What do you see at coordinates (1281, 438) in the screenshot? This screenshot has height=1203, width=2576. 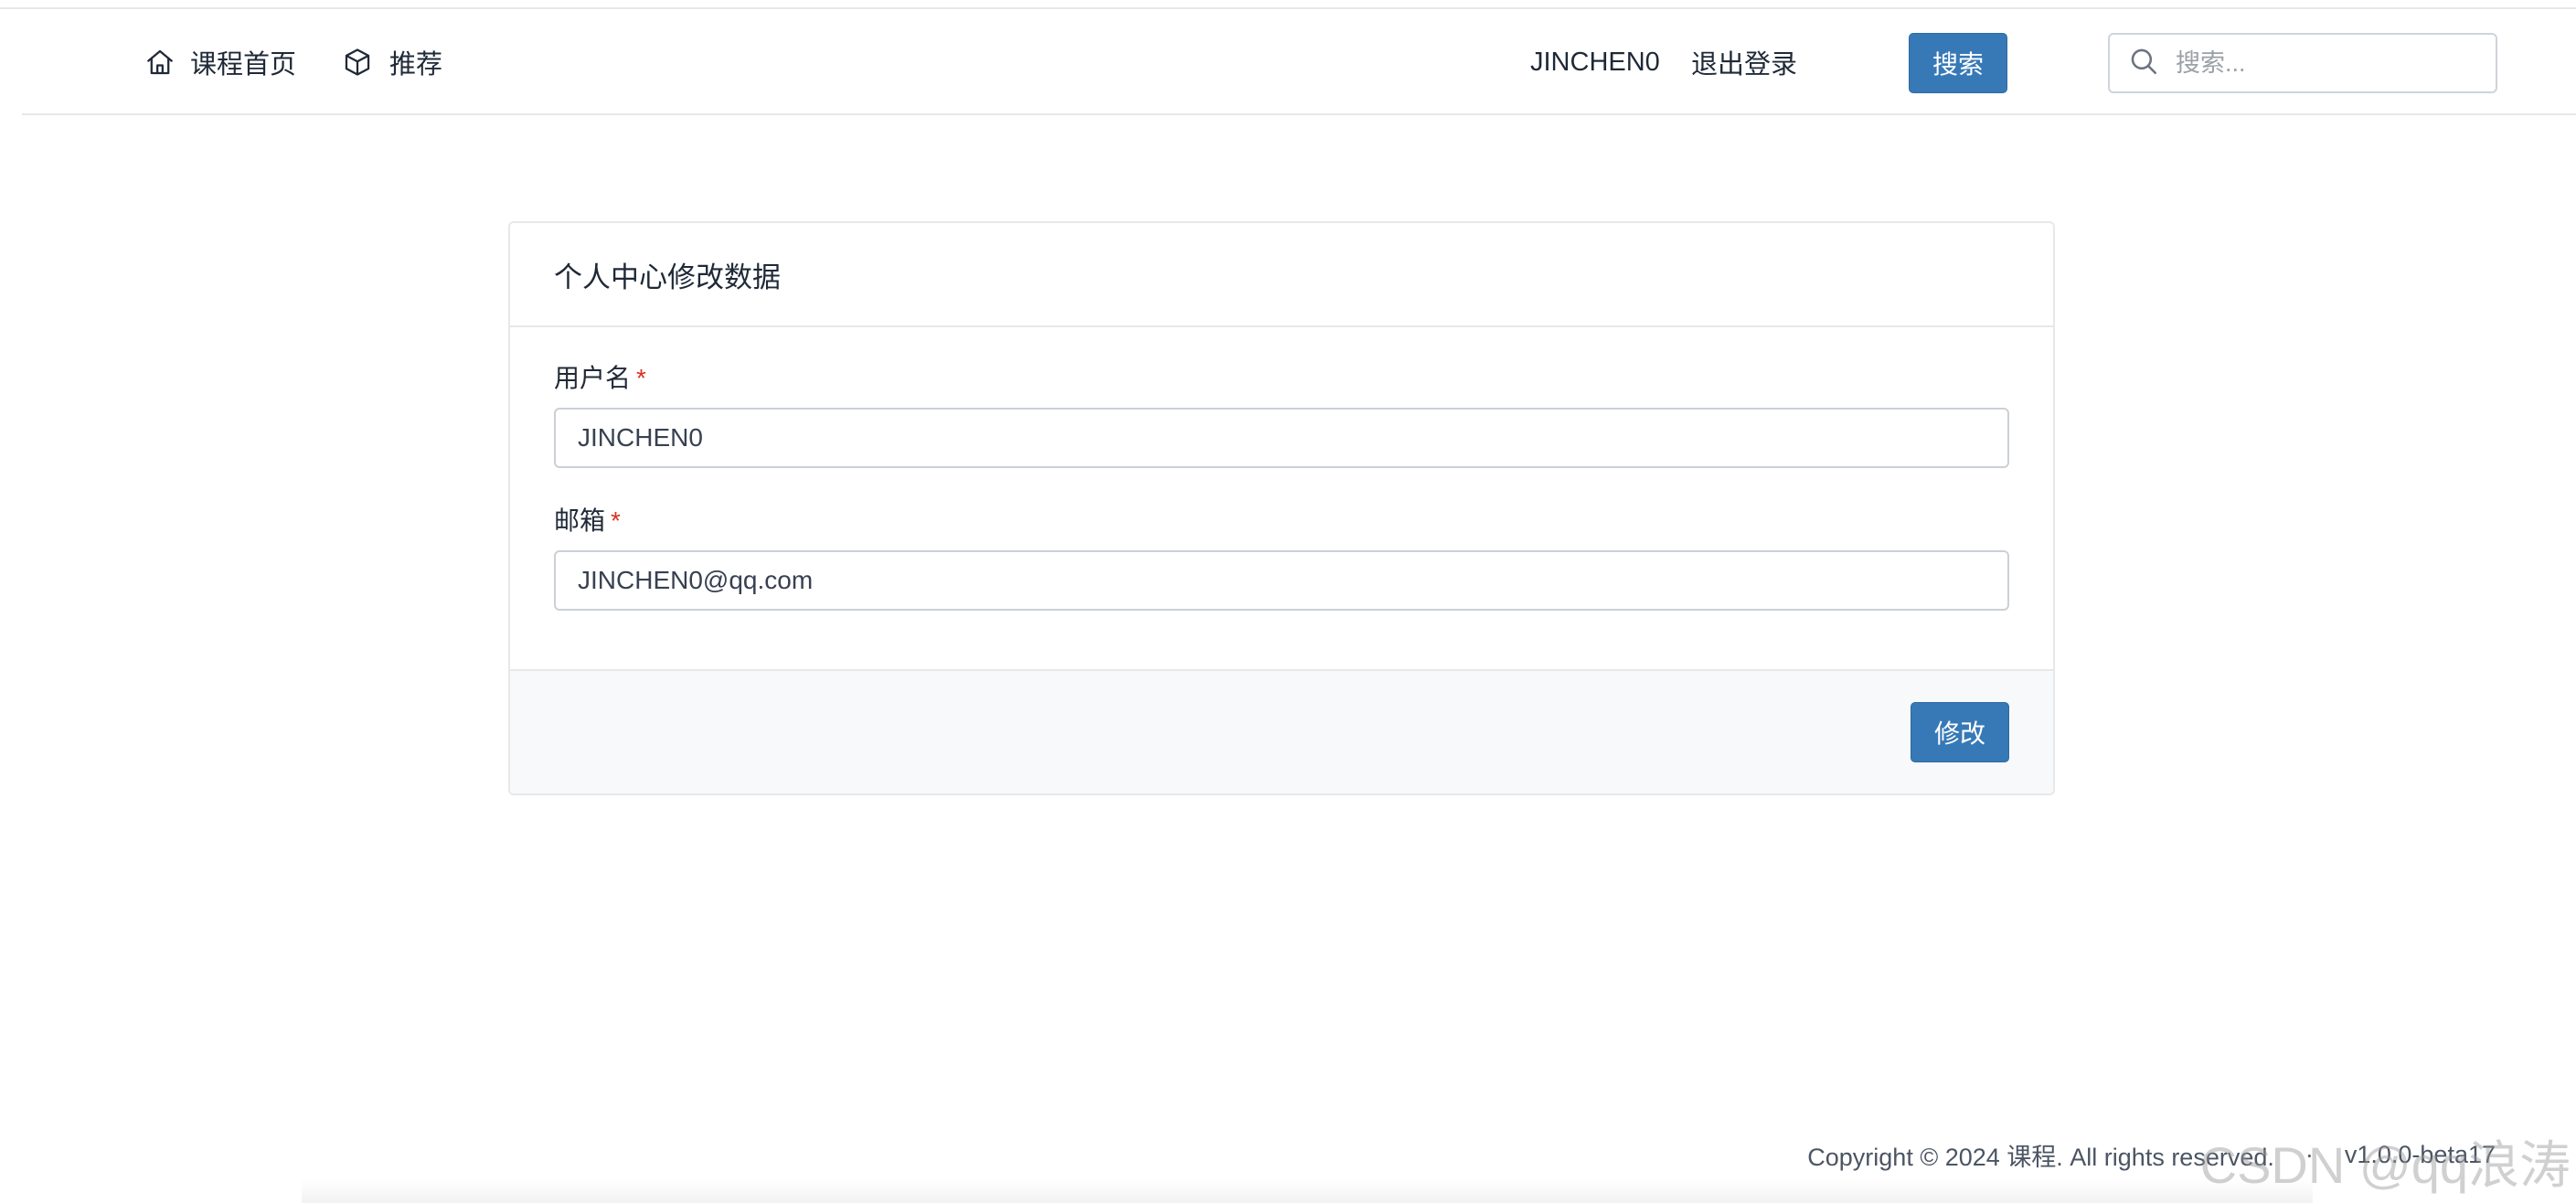 I see `username-field` at bounding box center [1281, 438].